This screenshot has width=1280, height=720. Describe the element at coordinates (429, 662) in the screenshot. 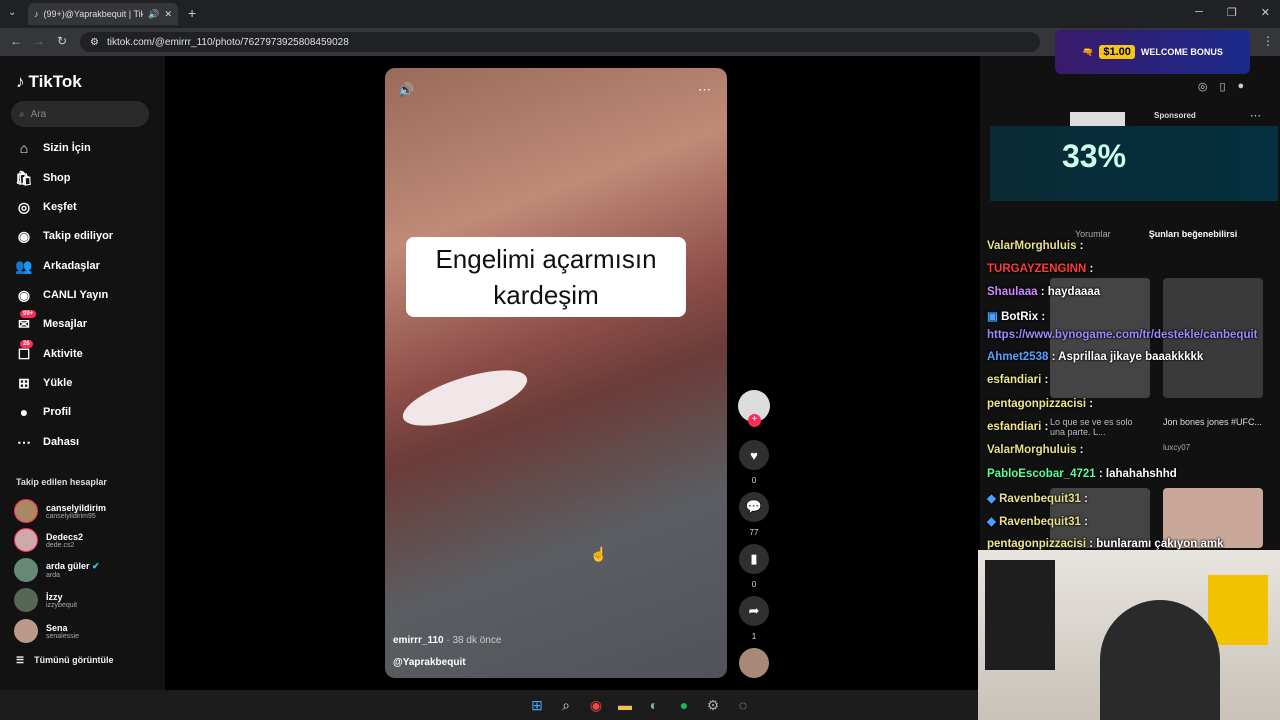

I see `video-mention: @Yaprakbequit` at that location.